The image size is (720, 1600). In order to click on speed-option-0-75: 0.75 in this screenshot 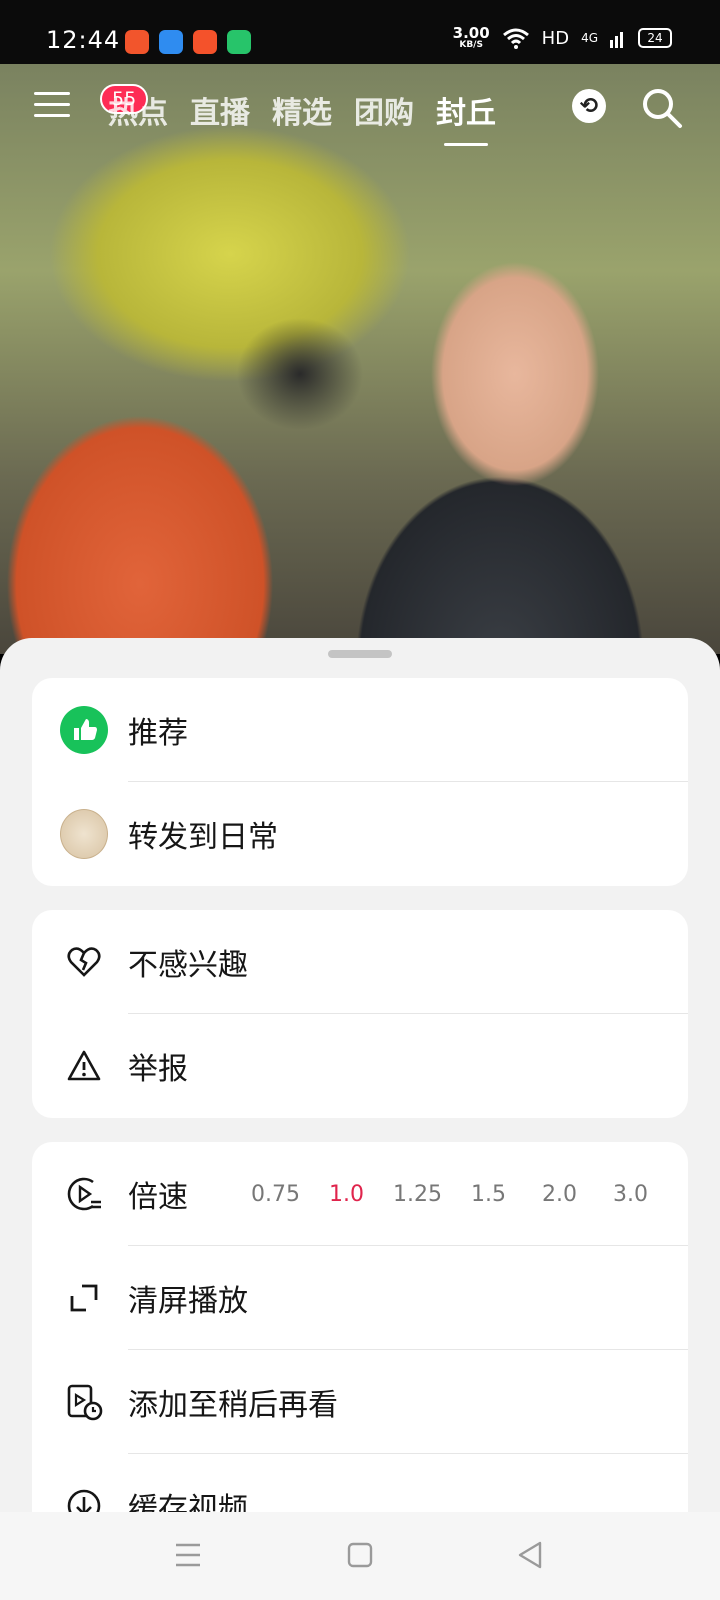, I will do `click(275, 1194)`.